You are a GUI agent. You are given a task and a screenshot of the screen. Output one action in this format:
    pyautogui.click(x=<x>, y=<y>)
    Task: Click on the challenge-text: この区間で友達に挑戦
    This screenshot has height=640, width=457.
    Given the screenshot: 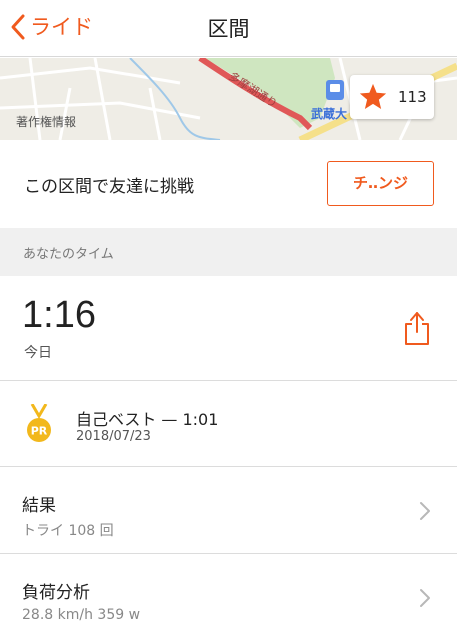 What is the action you would take?
    pyautogui.click(x=109, y=187)
    